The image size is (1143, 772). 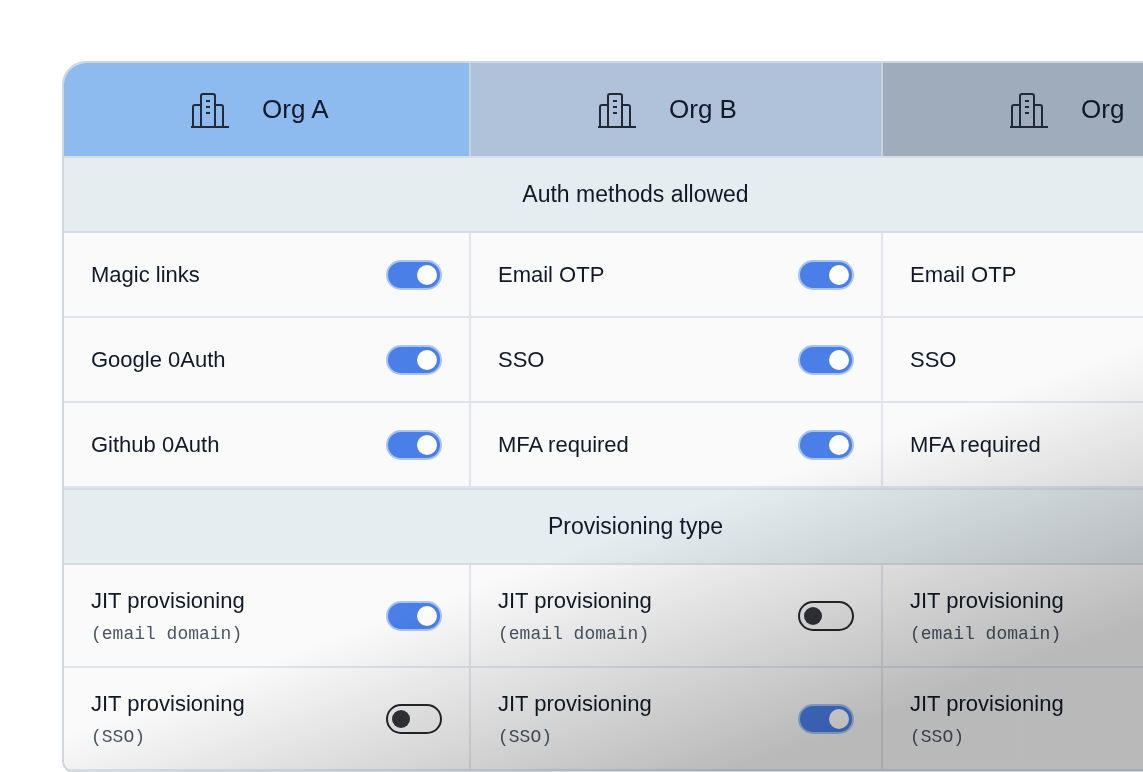 I want to click on option-label: Google 0Auth, so click(x=158, y=360).